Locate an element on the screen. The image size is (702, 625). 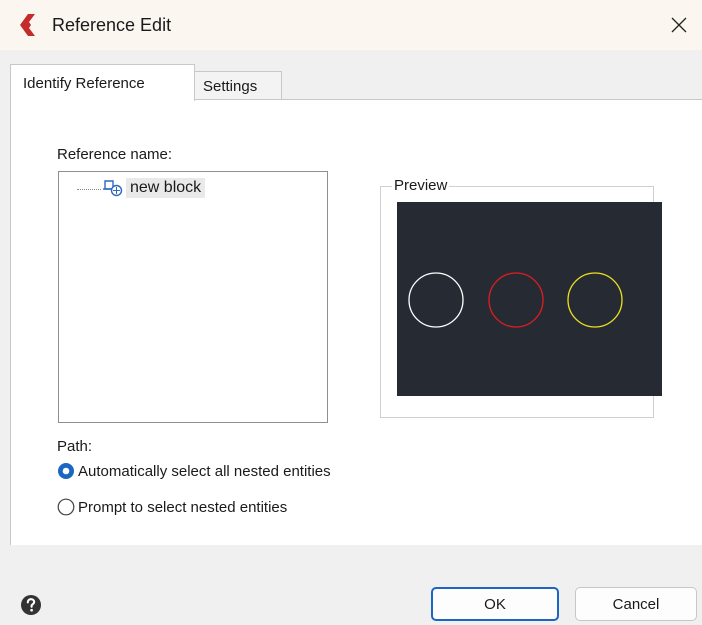
tree-item-new-block: new block is located at coordinates (141, 188).